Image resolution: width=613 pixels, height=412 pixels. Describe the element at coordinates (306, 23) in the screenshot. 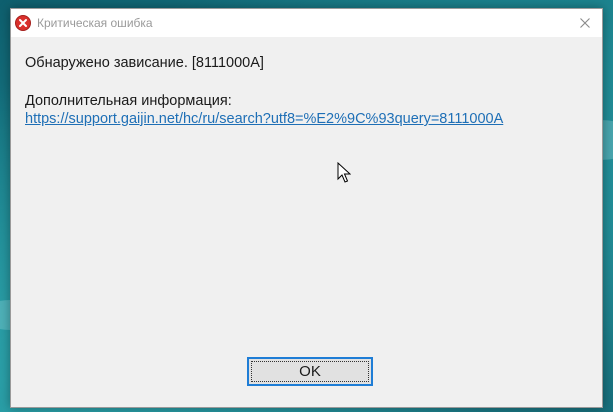

I see `title-bar: Критическая ошибка` at that location.